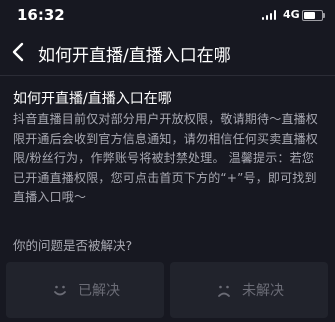 This screenshot has width=335, height=322. Describe the element at coordinates (263, 291) in the screenshot. I see `unresolved-label: 未解决` at that location.